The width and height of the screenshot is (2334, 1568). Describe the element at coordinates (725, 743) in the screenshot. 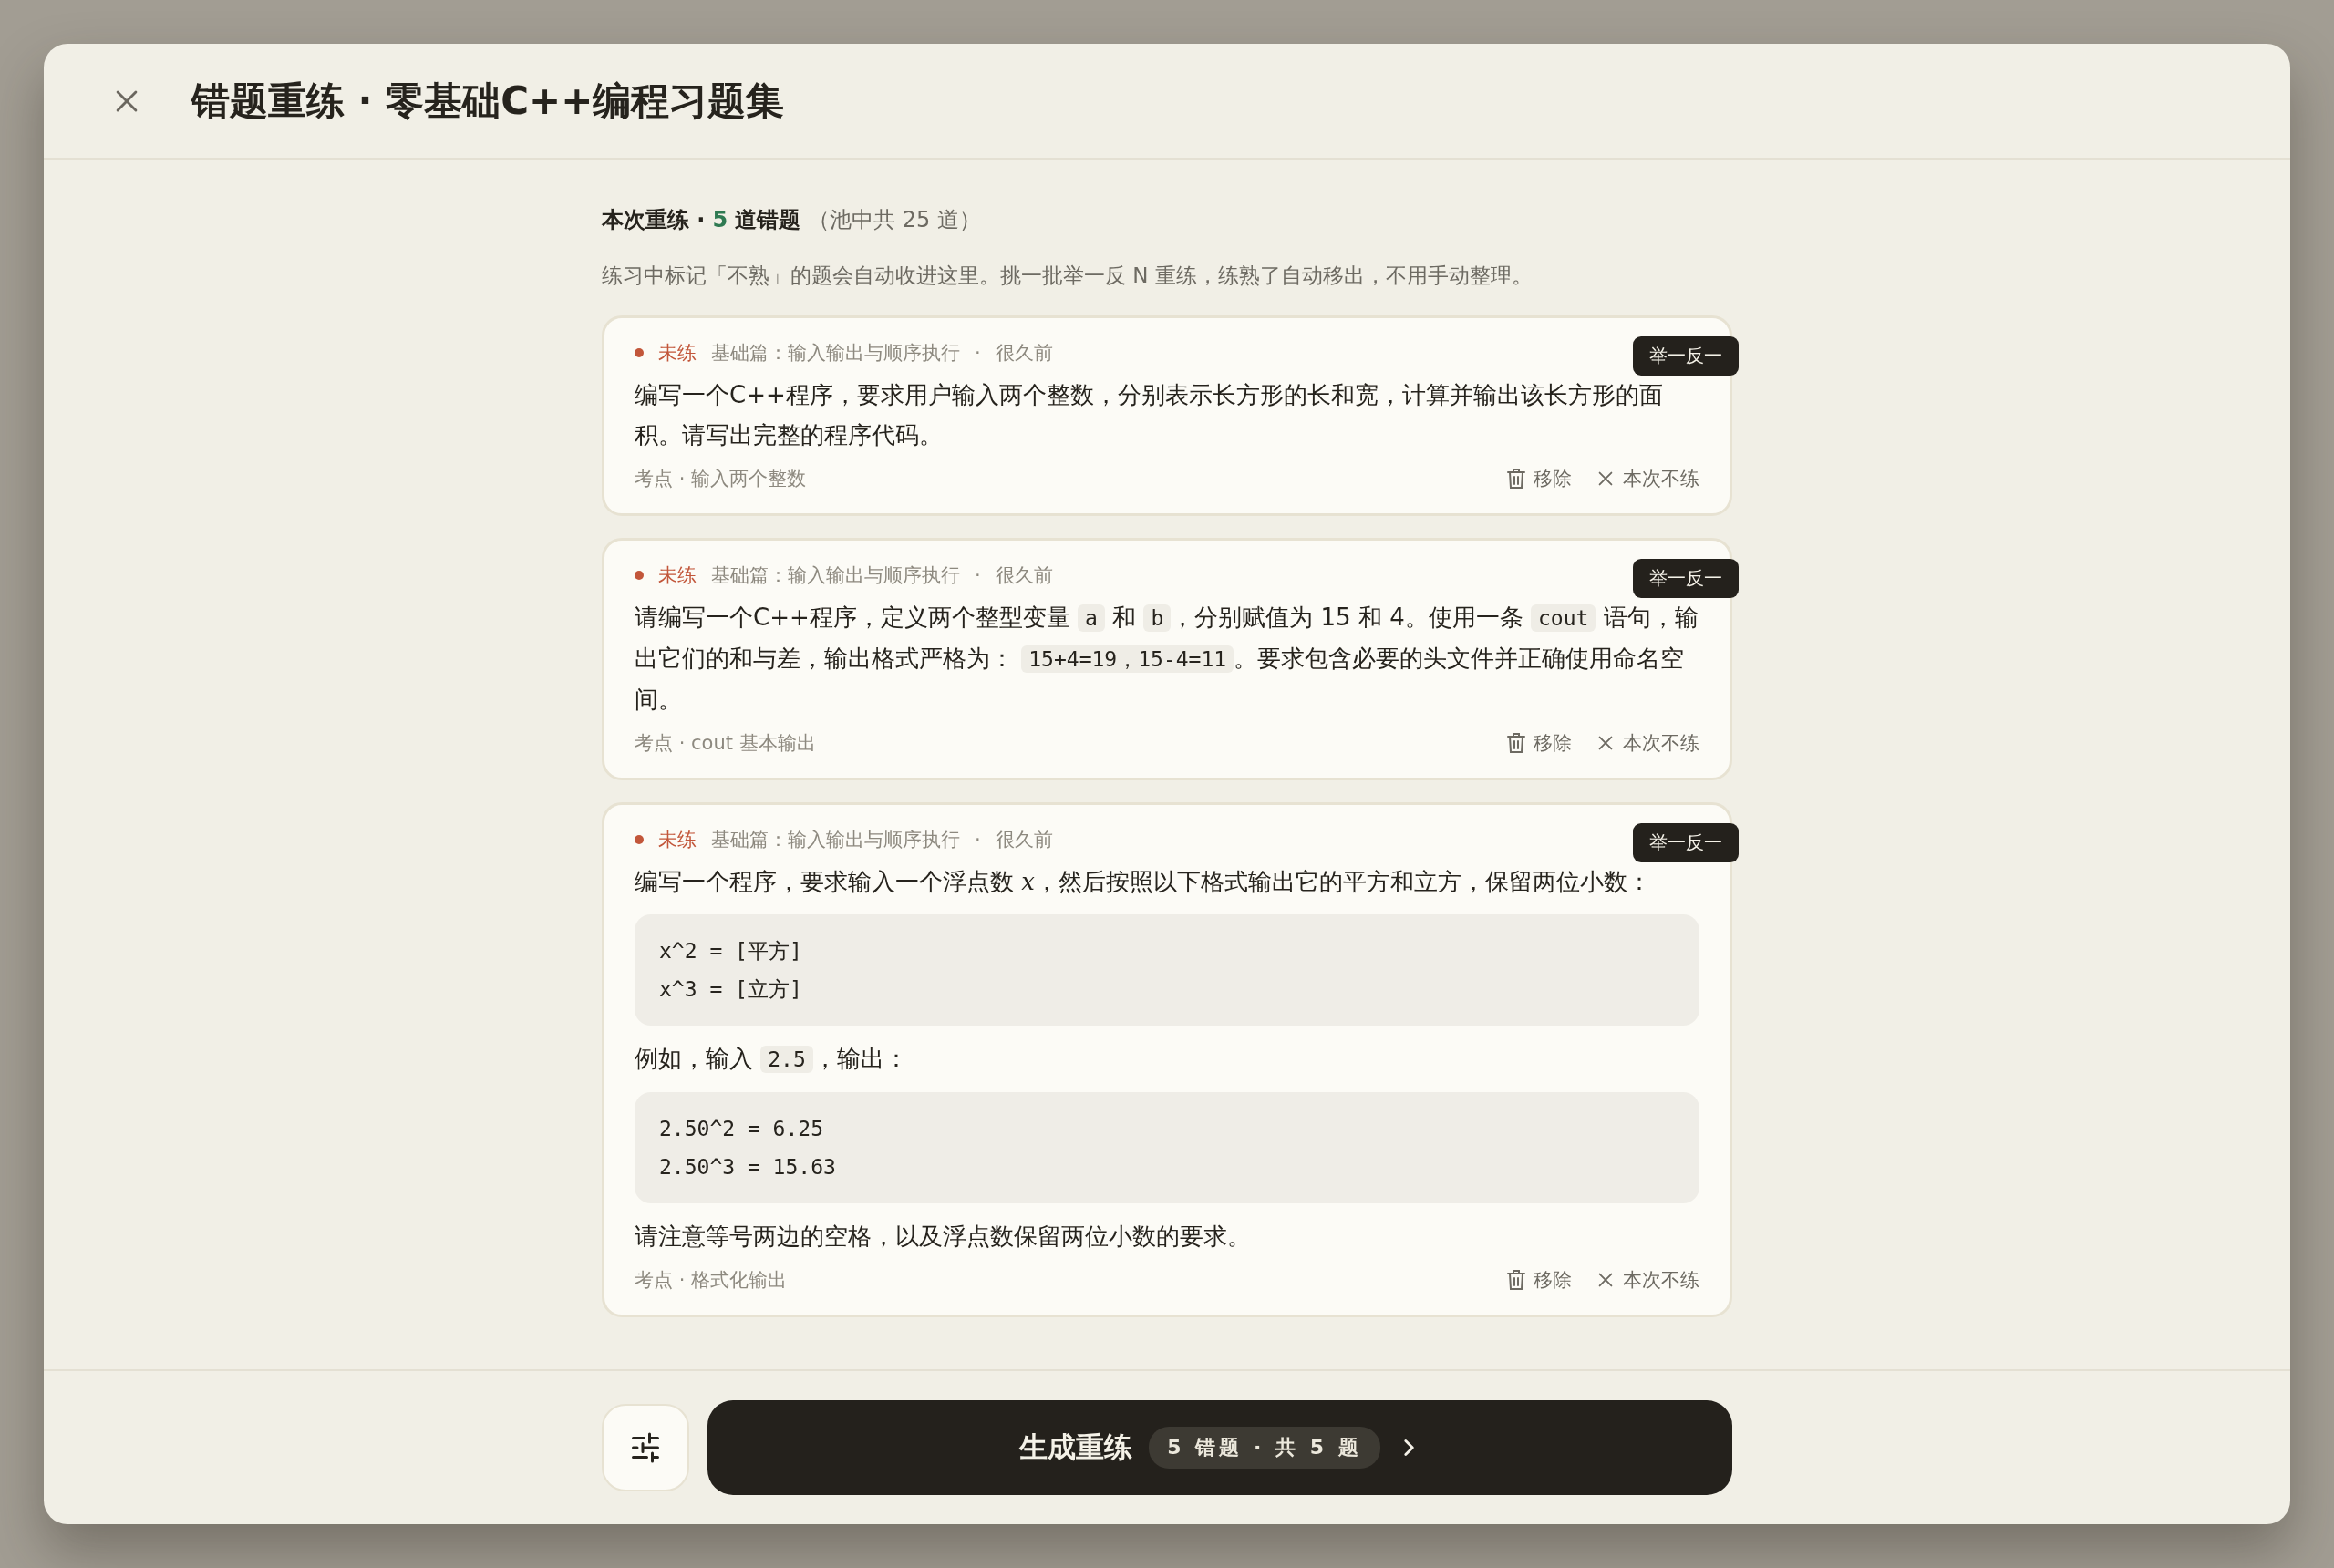

I see `topic-label: 考点 · cout 基本输出` at that location.